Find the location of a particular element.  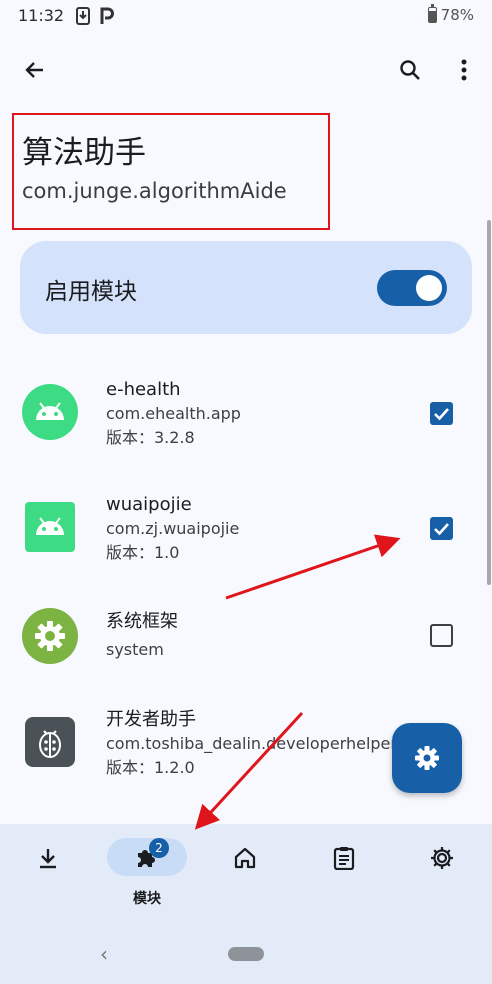

system-home-handle is located at coordinates (246, 954).